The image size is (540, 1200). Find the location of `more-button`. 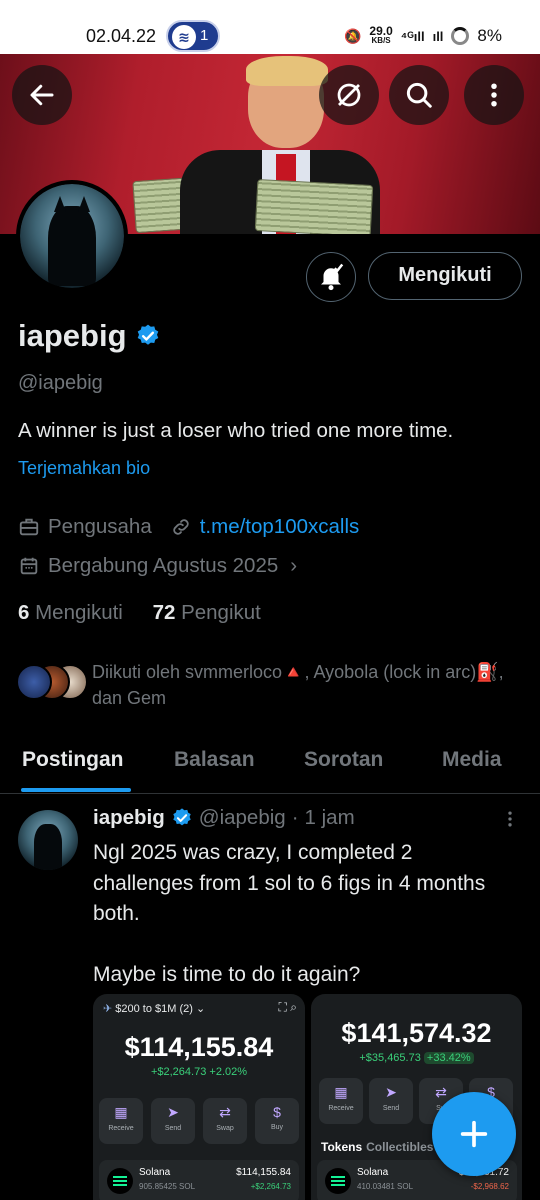

more-button is located at coordinates (494, 95).